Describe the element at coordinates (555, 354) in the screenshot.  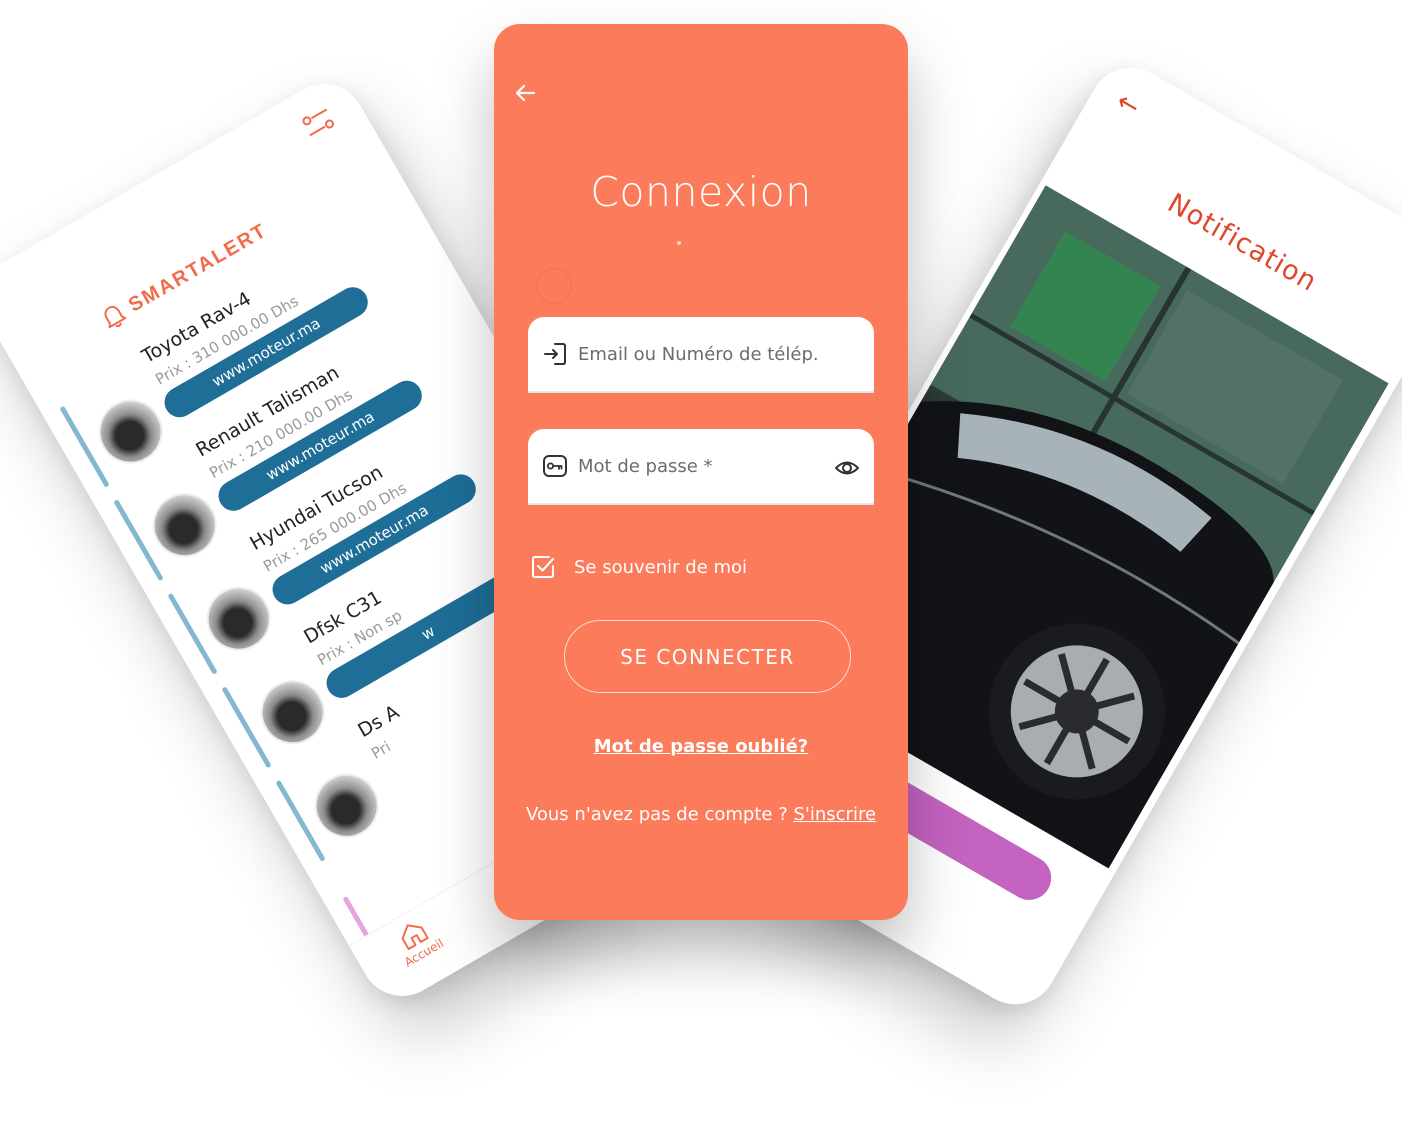
I see `login-icon` at that location.